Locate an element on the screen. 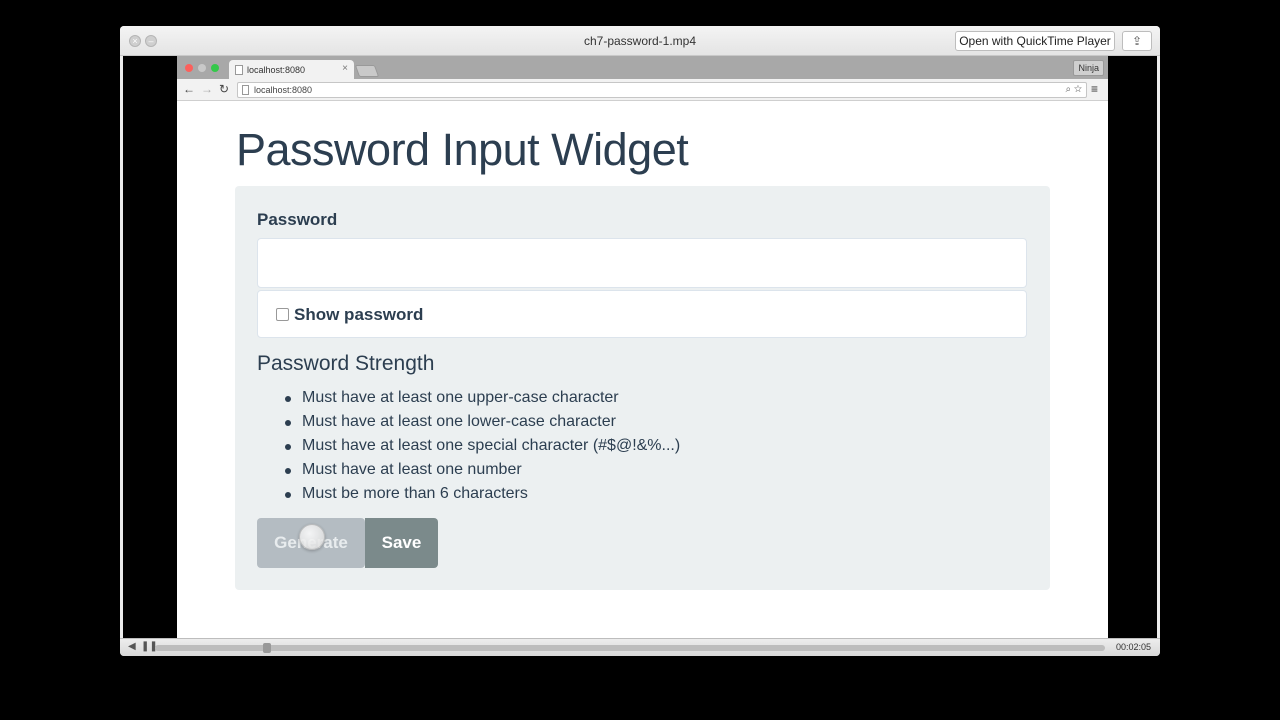  tab-close-icon: × is located at coordinates (345, 68).